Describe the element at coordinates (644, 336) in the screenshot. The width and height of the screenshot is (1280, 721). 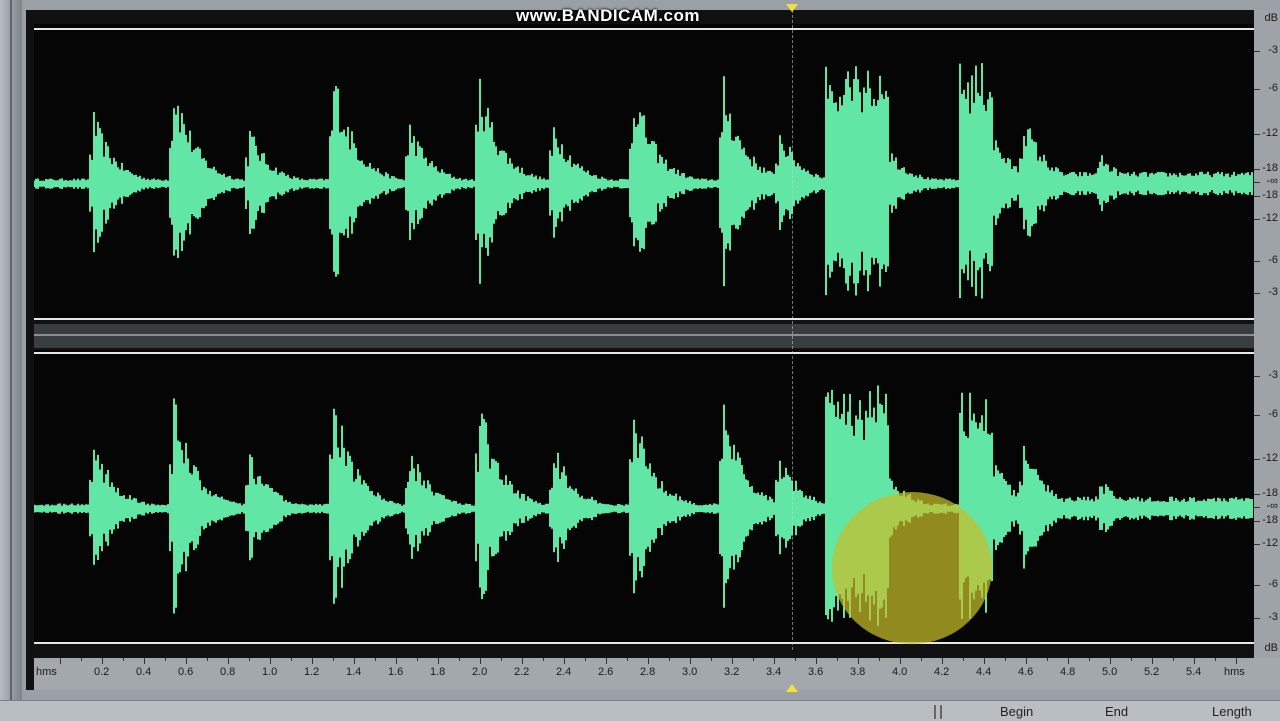
I see `channel-separator` at that location.